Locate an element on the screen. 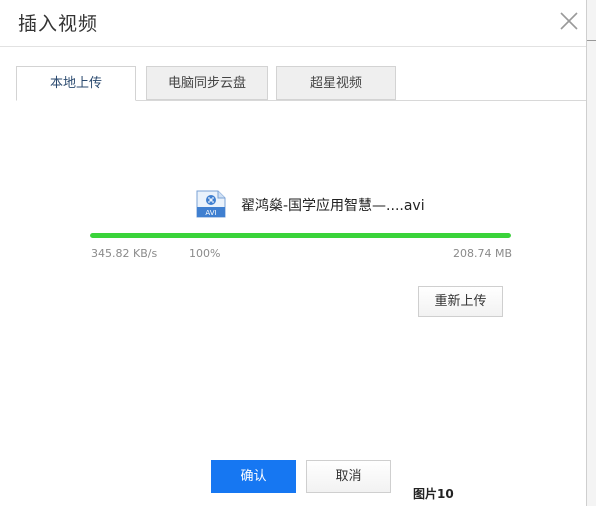 The width and height of the screenshot is (596, 506). confirm-button: 确认 is located at coordinates (253, 476).